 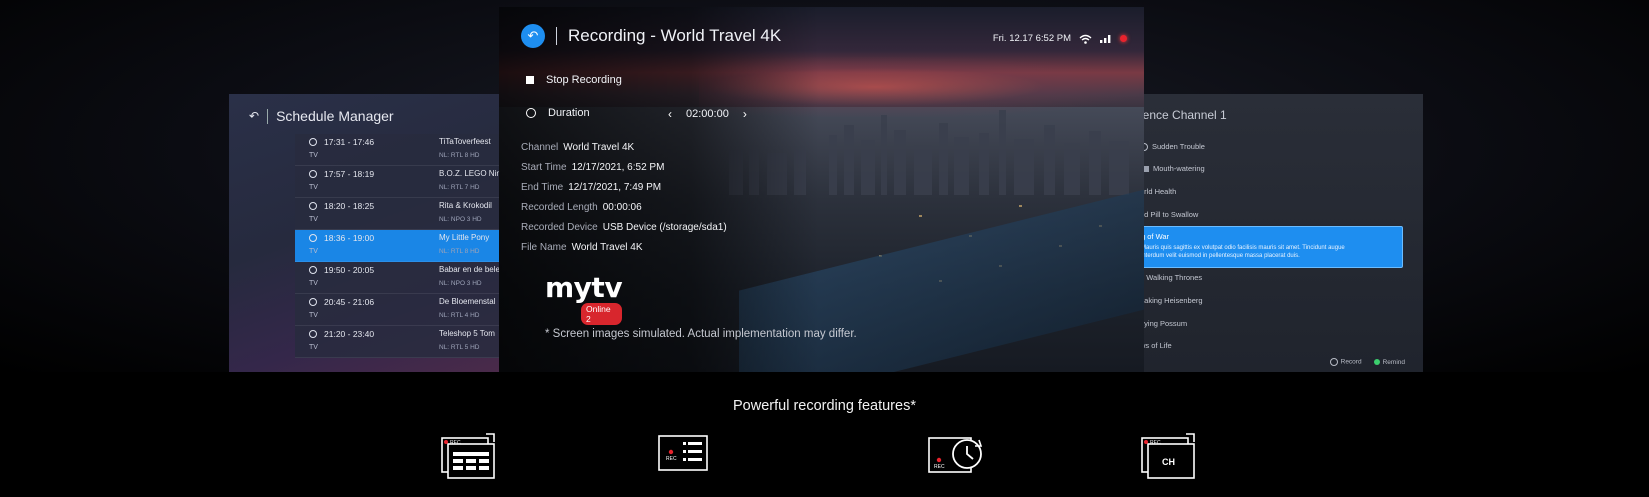 What do you see at coordinates (1183, 115) in the screenshot?
I see `audience-channel-title: ience Channel 1` at bounding box center [1183, 115].